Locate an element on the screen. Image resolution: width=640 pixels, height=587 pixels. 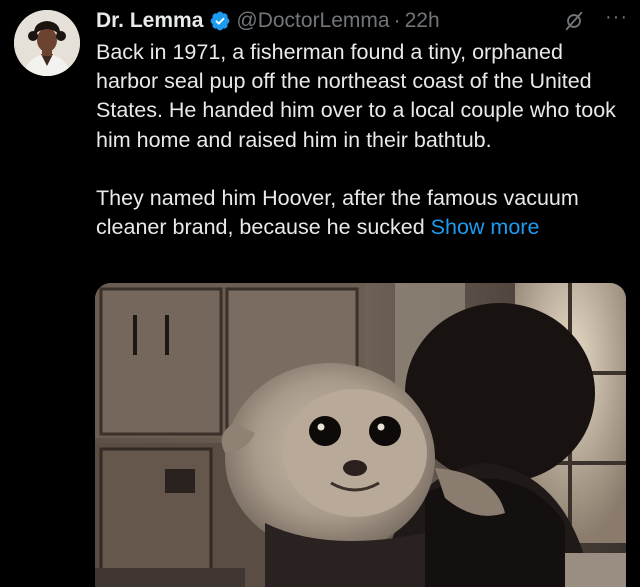
verified-badge-icon is located at coordinates (220, 21).